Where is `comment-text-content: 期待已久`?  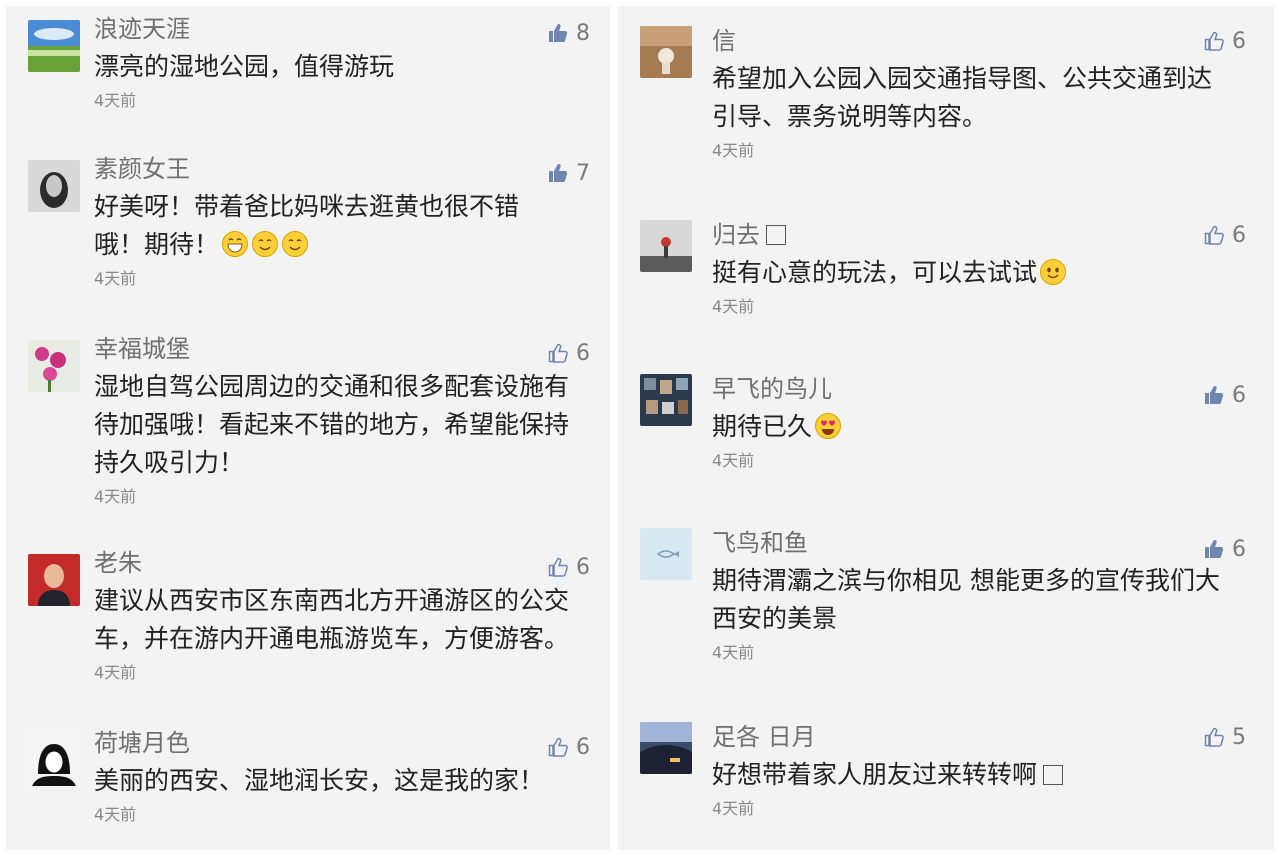 comment-text-content: 期待已久 is located at coordinates (762, 426).